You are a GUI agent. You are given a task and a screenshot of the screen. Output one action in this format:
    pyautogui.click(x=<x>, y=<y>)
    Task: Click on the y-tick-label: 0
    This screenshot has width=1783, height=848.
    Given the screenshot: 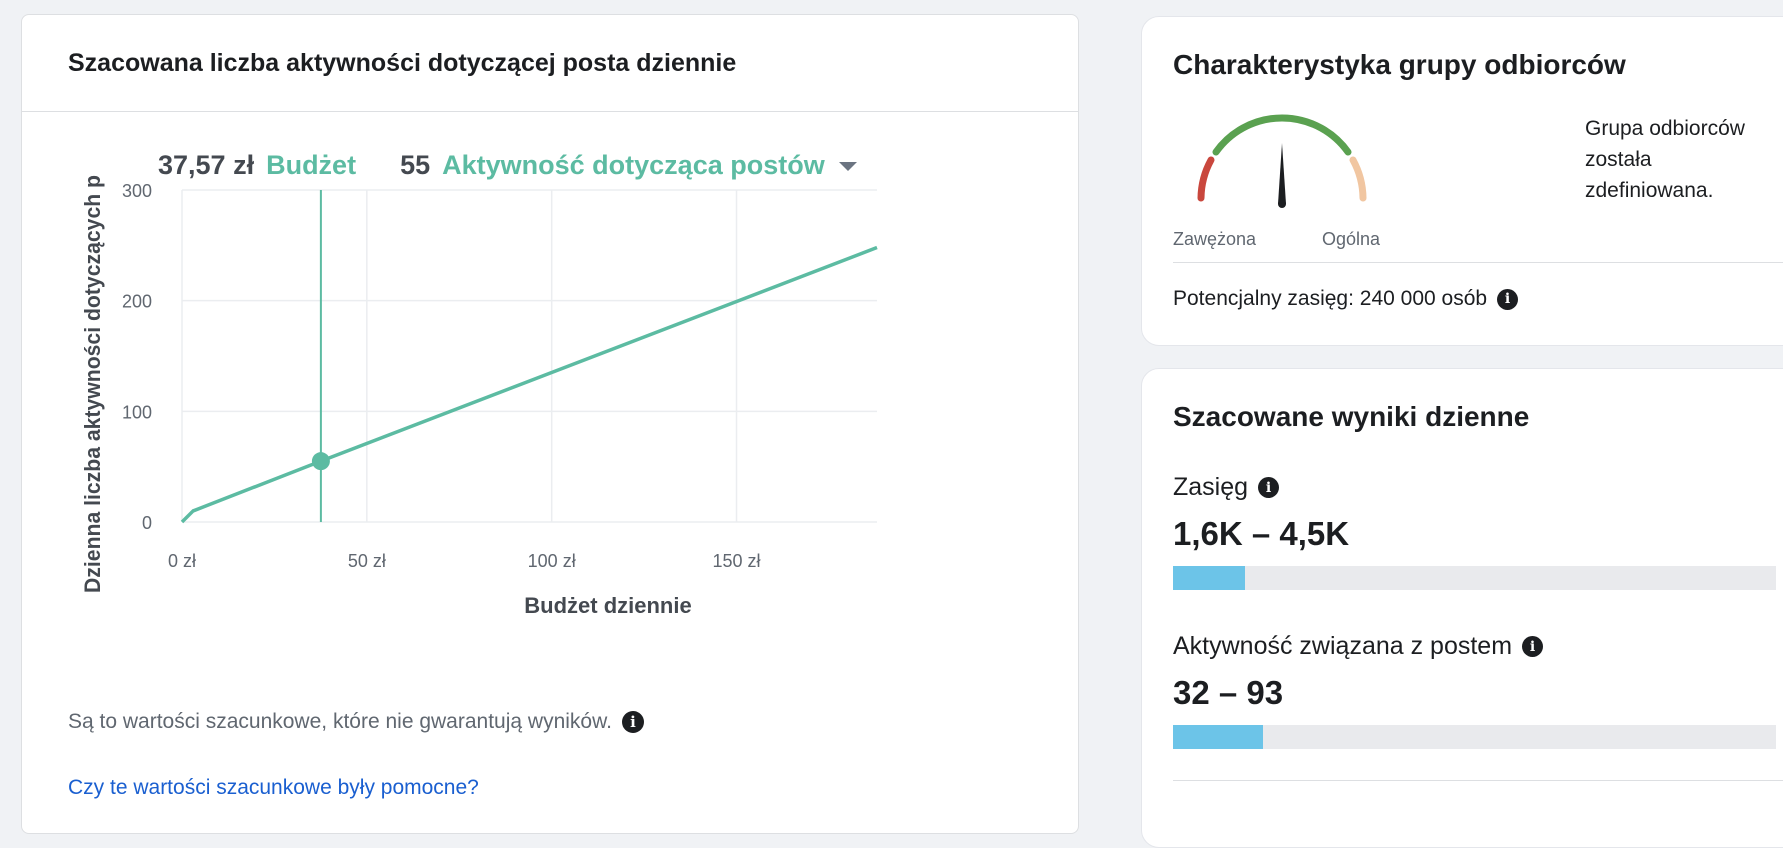 What is the action you would take?
    pyautogui.click(x=147, y=523)
    